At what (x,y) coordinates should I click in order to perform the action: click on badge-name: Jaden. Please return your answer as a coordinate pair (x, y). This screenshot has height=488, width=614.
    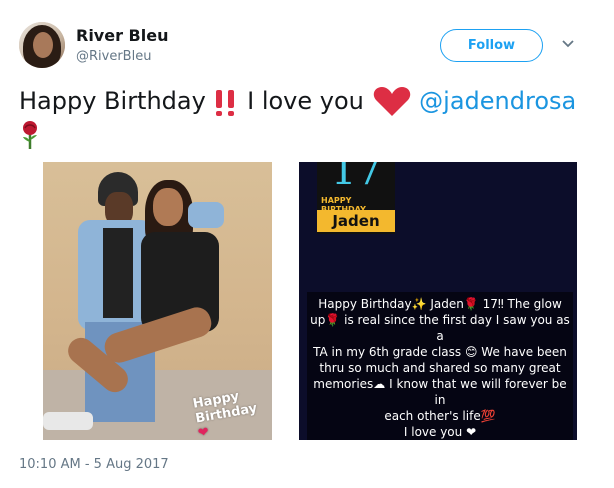
    Looking at the image, I should click on (356, 221).